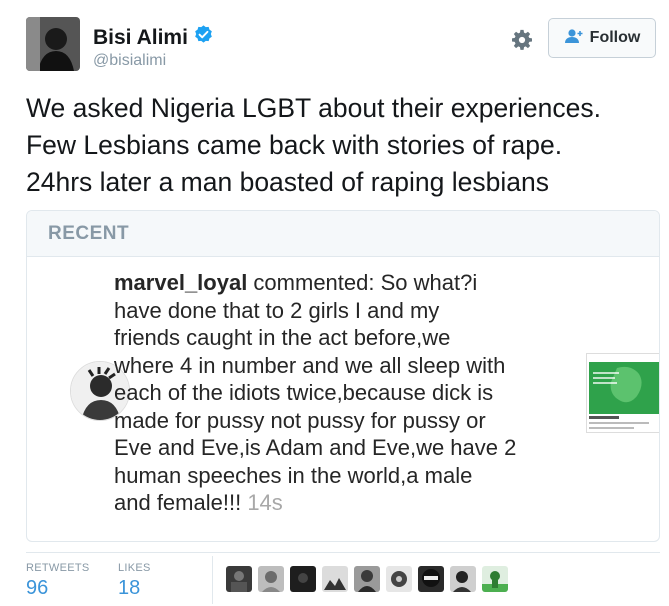  I want to click on add-user-icon, so click(574, 38).